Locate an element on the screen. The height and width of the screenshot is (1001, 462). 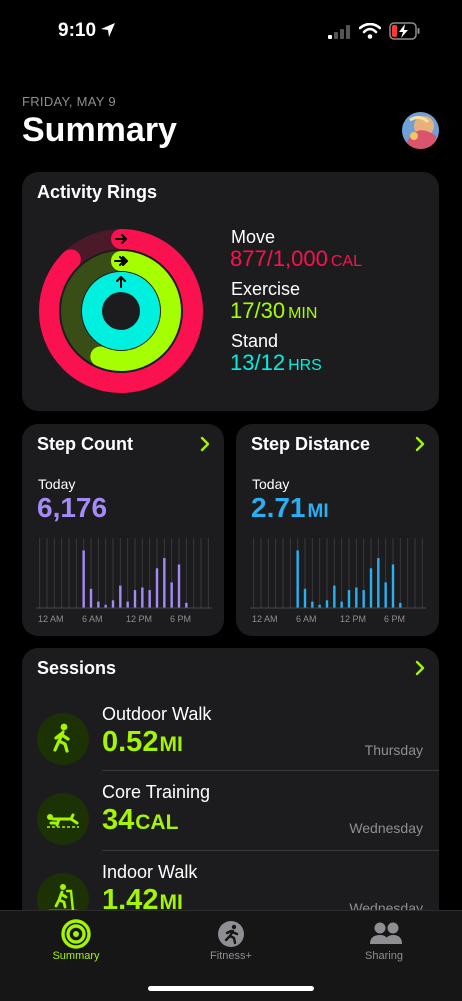
fitness-plus-icon is located at coordinates (231, 934).